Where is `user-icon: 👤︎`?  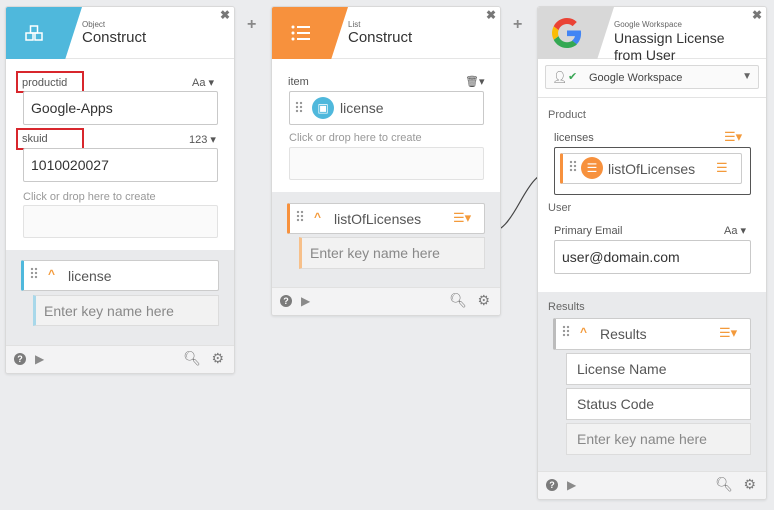 user-icon: 👤︎ is located at coordinates (560, 77).